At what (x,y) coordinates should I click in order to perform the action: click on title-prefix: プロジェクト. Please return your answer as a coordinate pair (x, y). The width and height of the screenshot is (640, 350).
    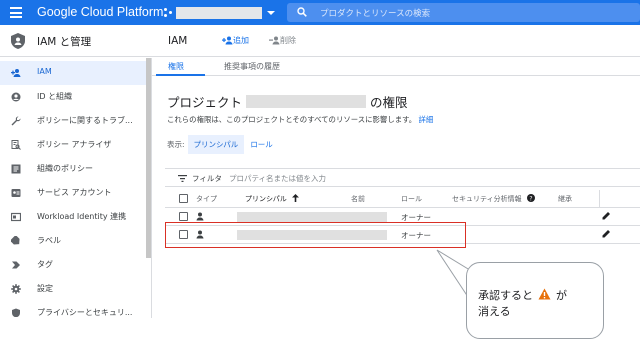
    Looking at the image, I should click on (205, 102).